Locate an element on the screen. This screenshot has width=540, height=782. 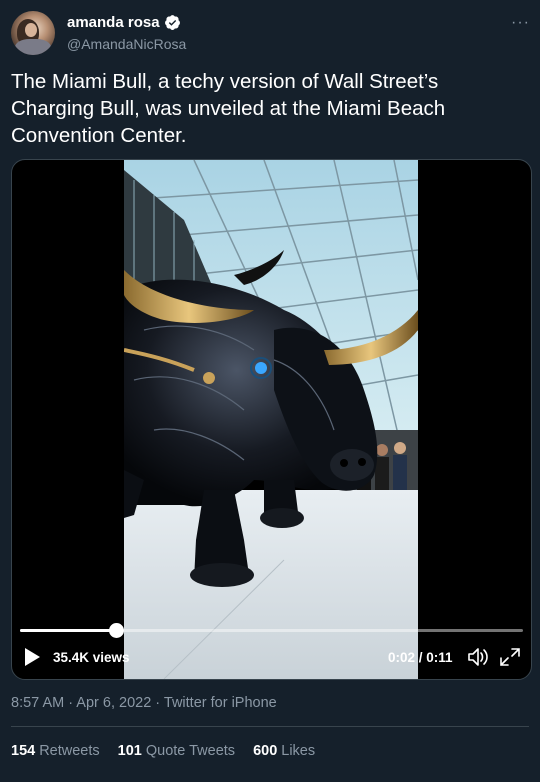
quote-tweets-count: 101 is located at coordinates (129, 751).